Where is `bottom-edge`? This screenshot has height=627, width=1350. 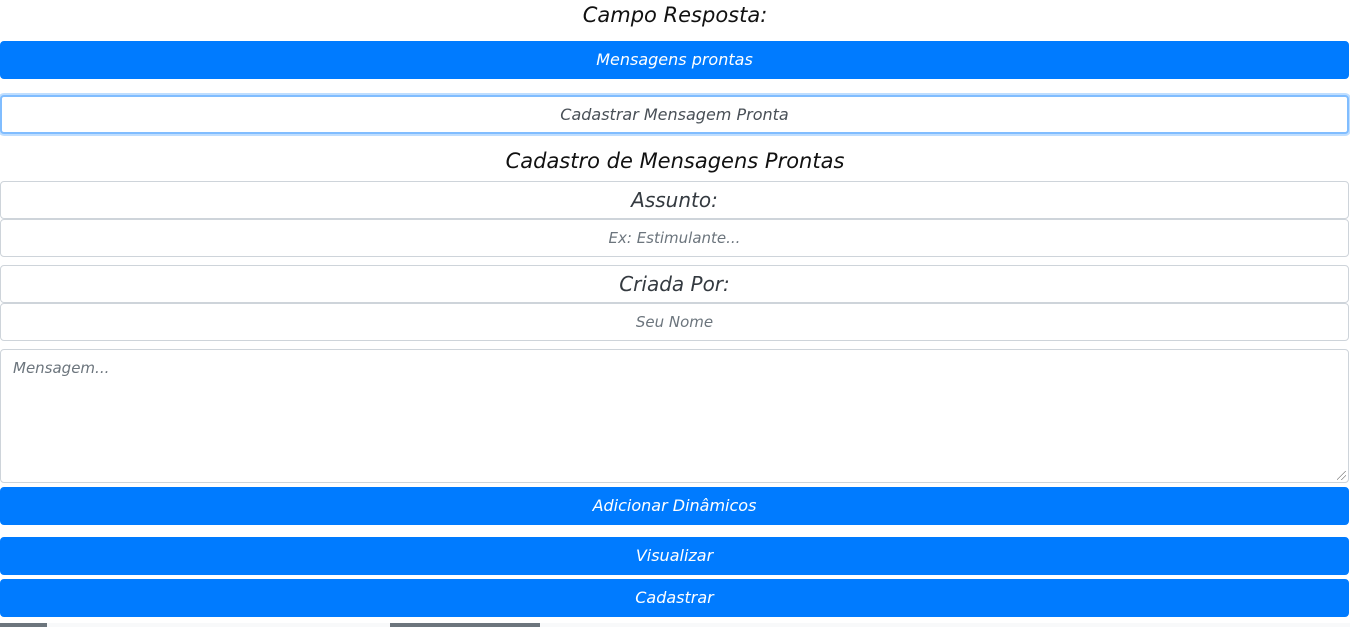 bottom-edge is located at coordinates (675, 625).